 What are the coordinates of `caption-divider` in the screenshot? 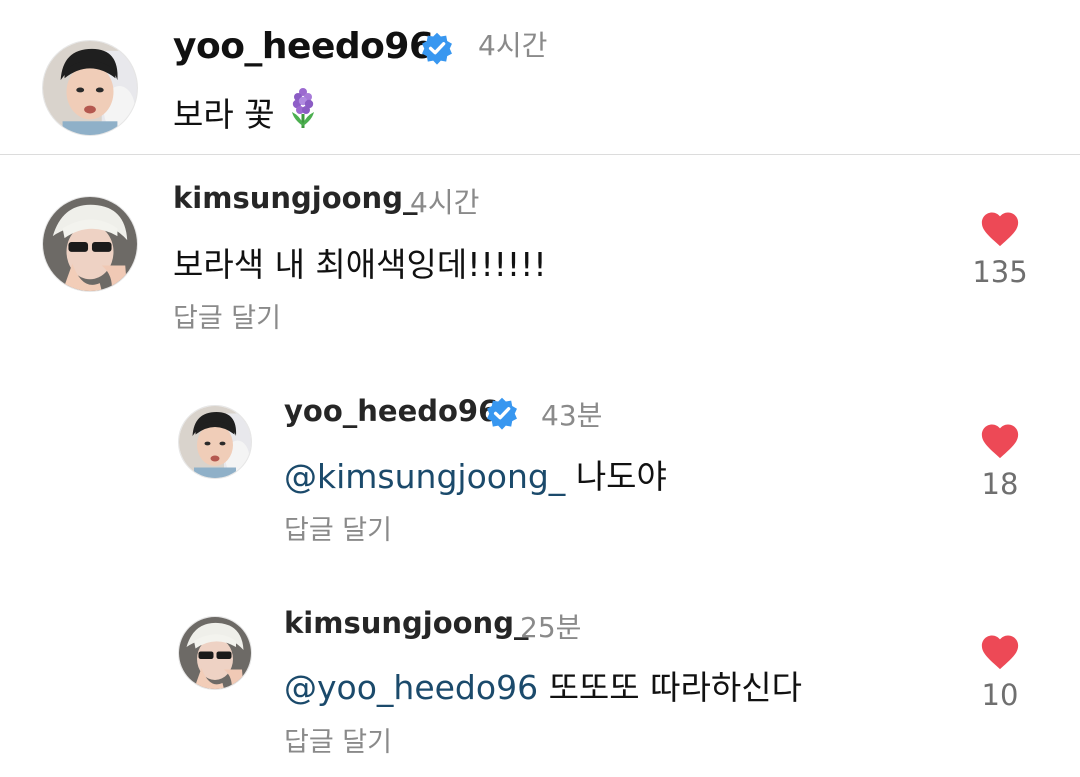 It's located at (540, 154).